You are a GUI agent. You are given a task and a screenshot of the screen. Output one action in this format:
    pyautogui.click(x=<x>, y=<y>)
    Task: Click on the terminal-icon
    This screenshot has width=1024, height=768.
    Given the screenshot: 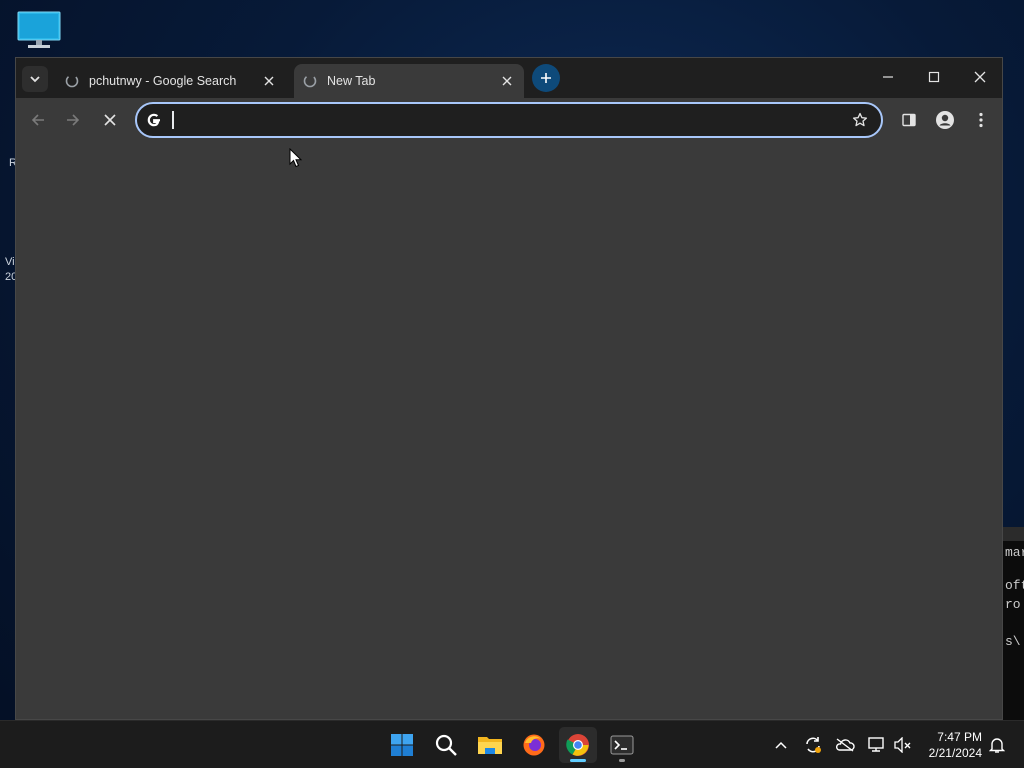 What is the action you would take?
    pyautogui.click(x=622, y=745)
    